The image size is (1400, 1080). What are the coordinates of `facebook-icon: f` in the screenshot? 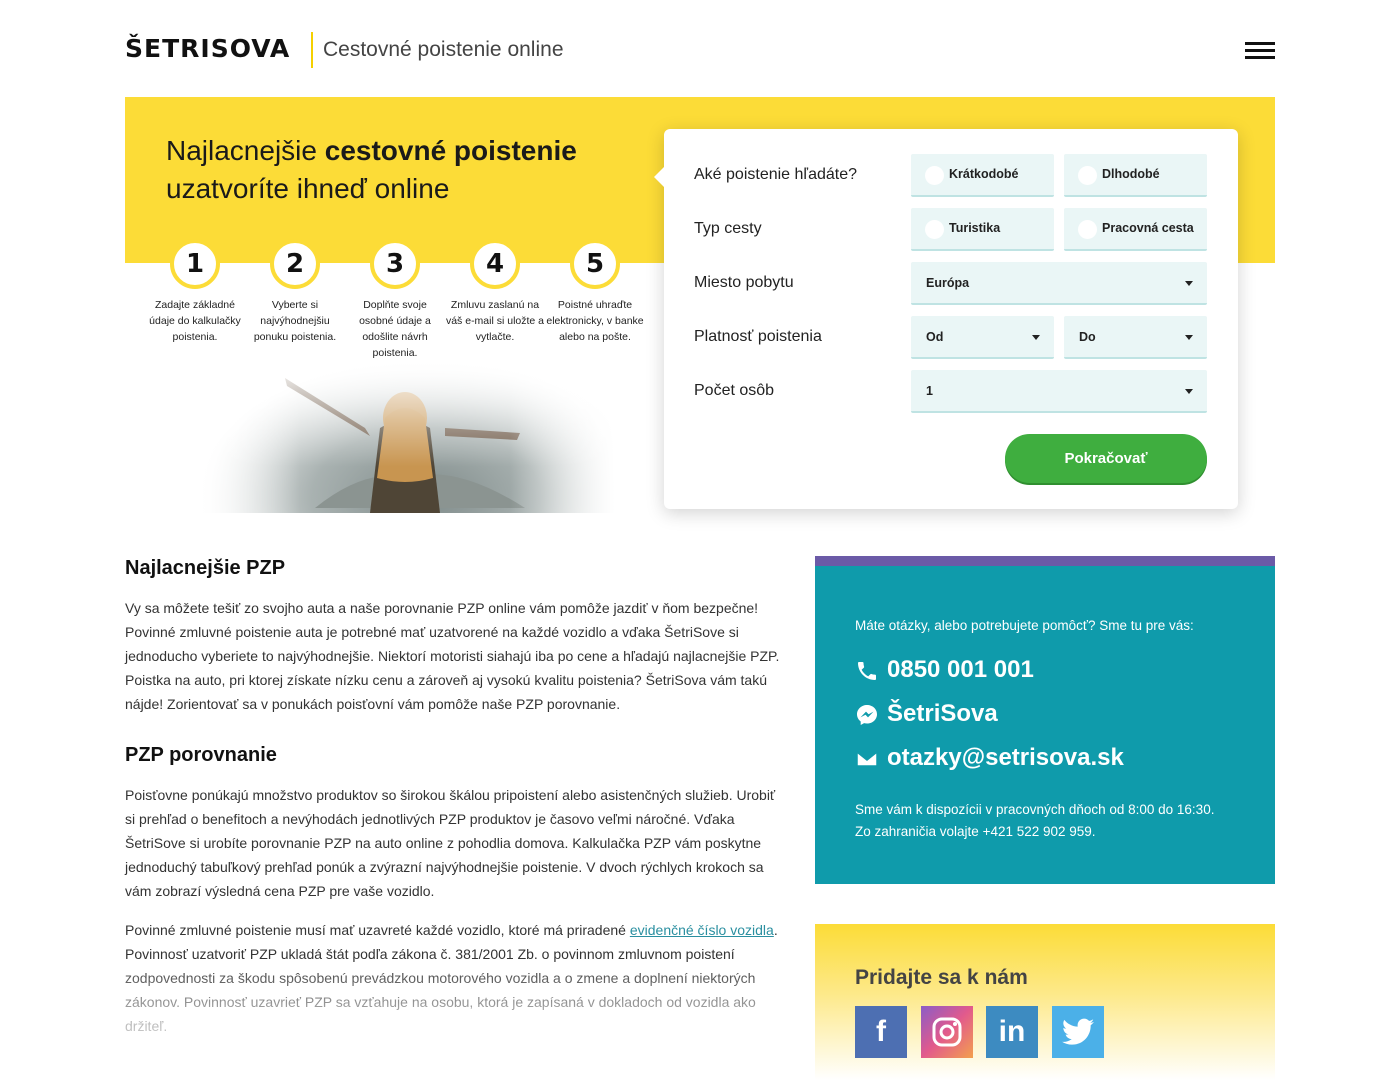 It's located at (881, 1032).